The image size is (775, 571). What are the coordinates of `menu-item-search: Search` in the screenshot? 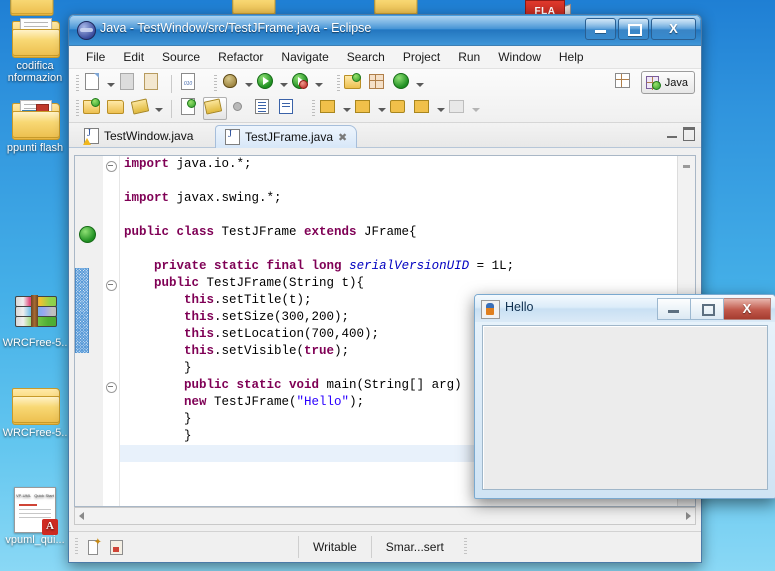 It's located at (366, 57).